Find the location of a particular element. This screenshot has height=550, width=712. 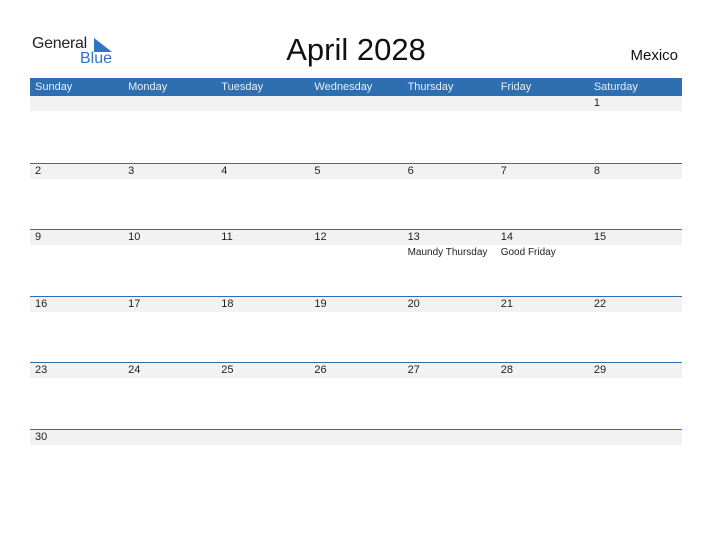

day-cell: 20 is located at coordinates (449, 330).